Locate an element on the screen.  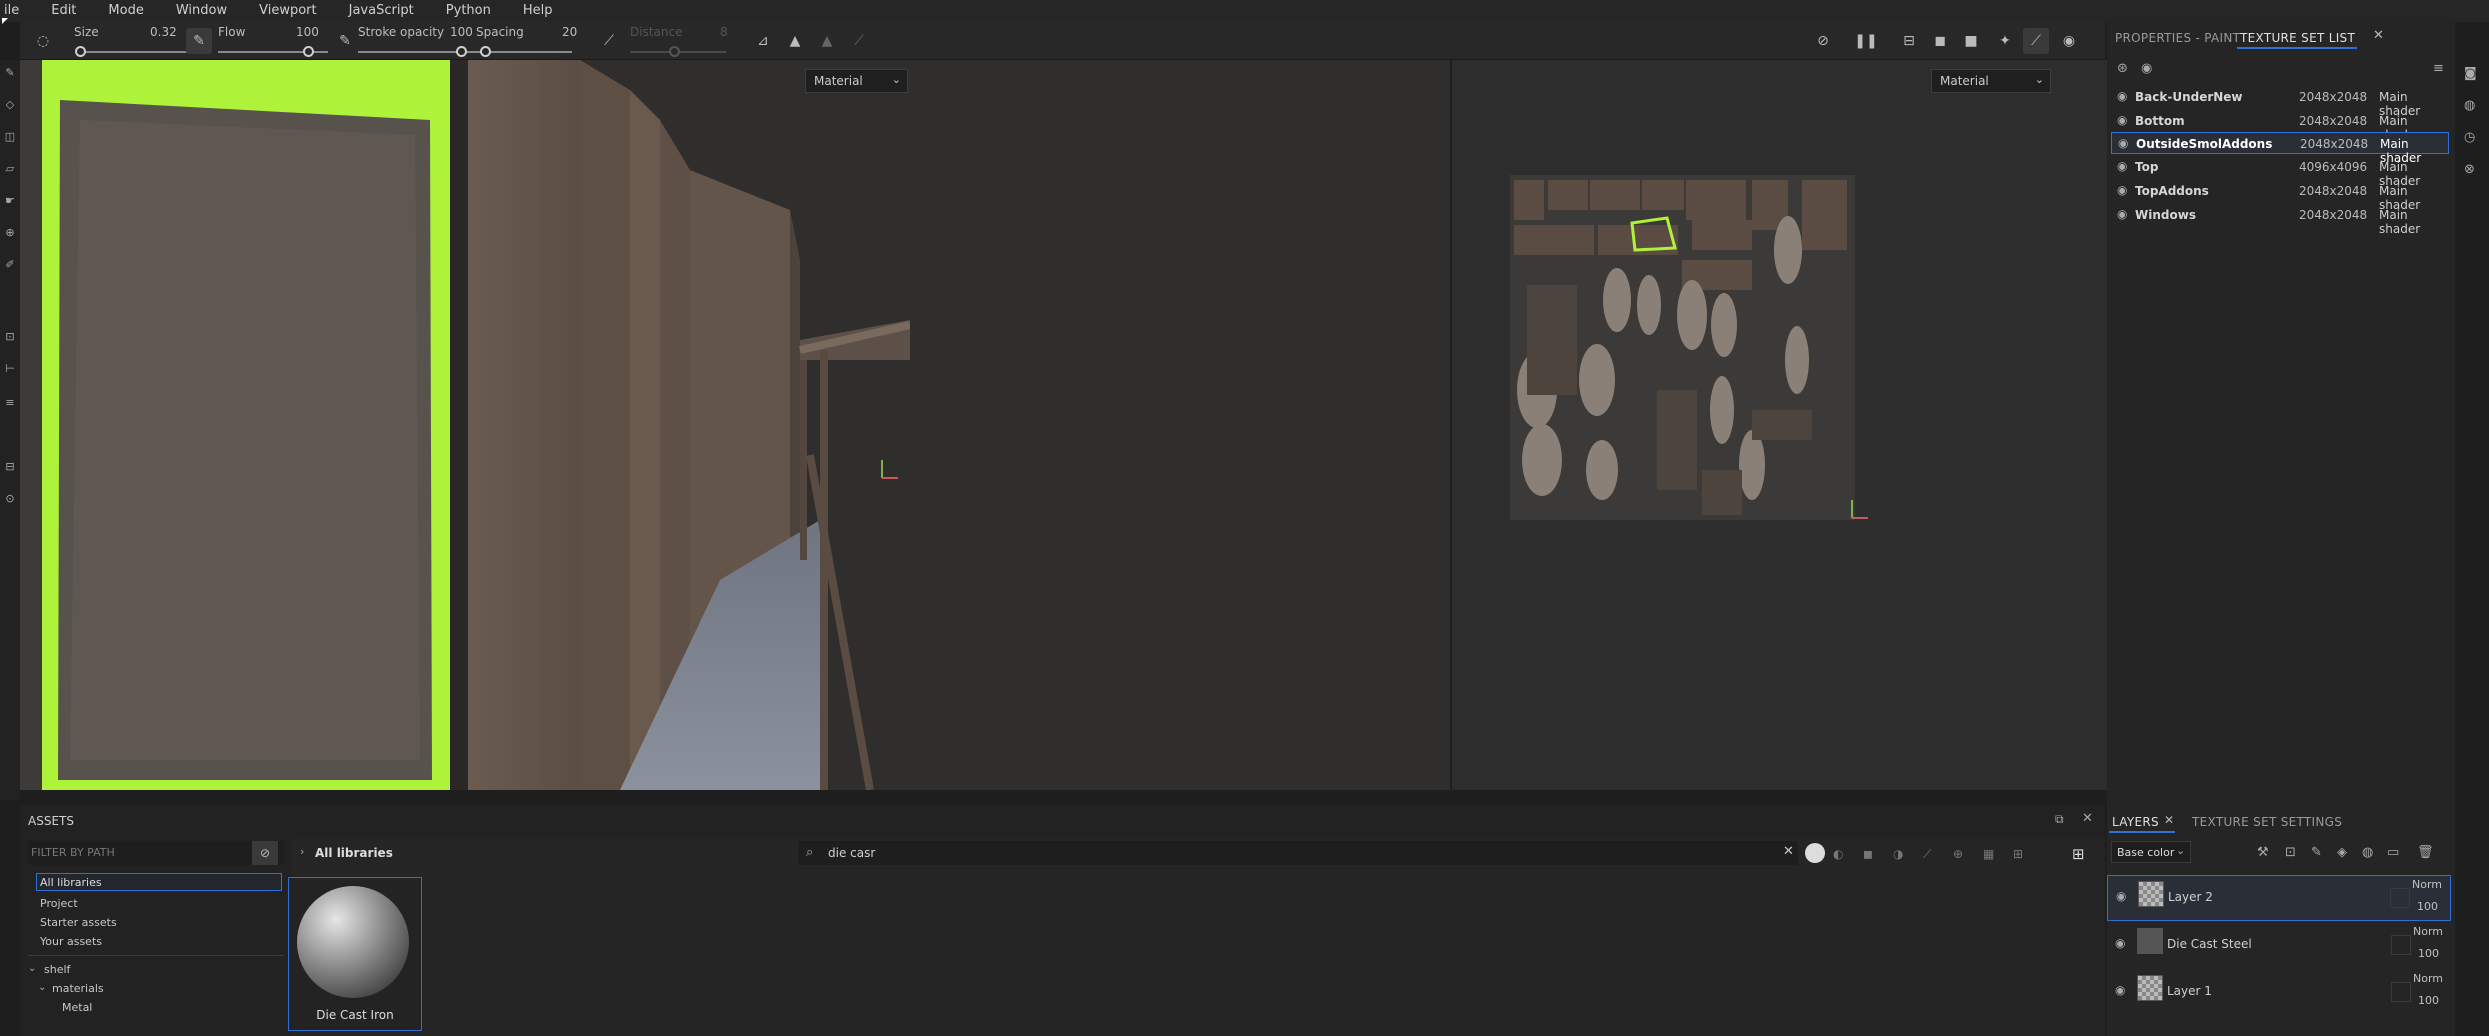
delete-layer-icon: 🗑 is located at coordinates (2425, 852).